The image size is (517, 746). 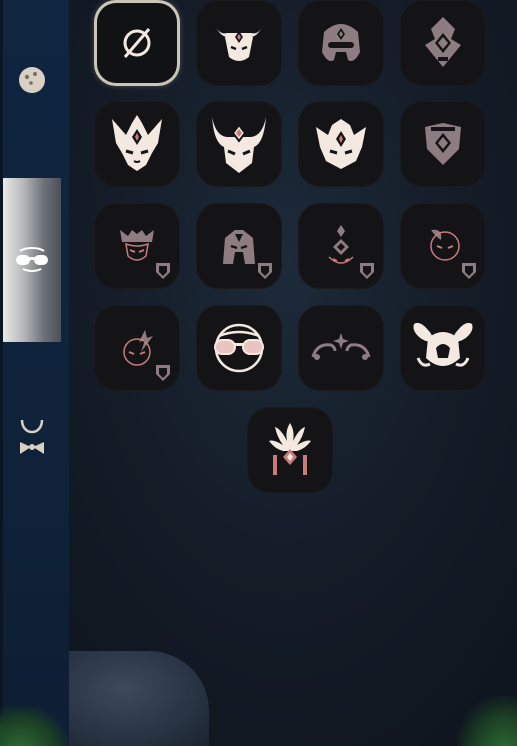 I want to click on curl-face-icon, so click(x=445, y=245).